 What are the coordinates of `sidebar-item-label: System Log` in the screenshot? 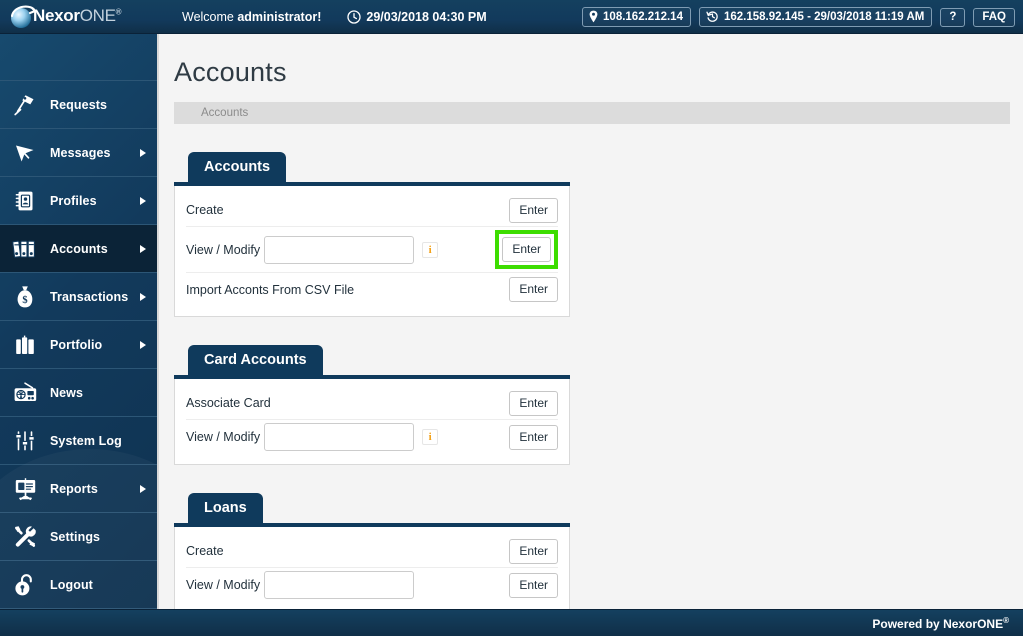 It's located at (86, 440).